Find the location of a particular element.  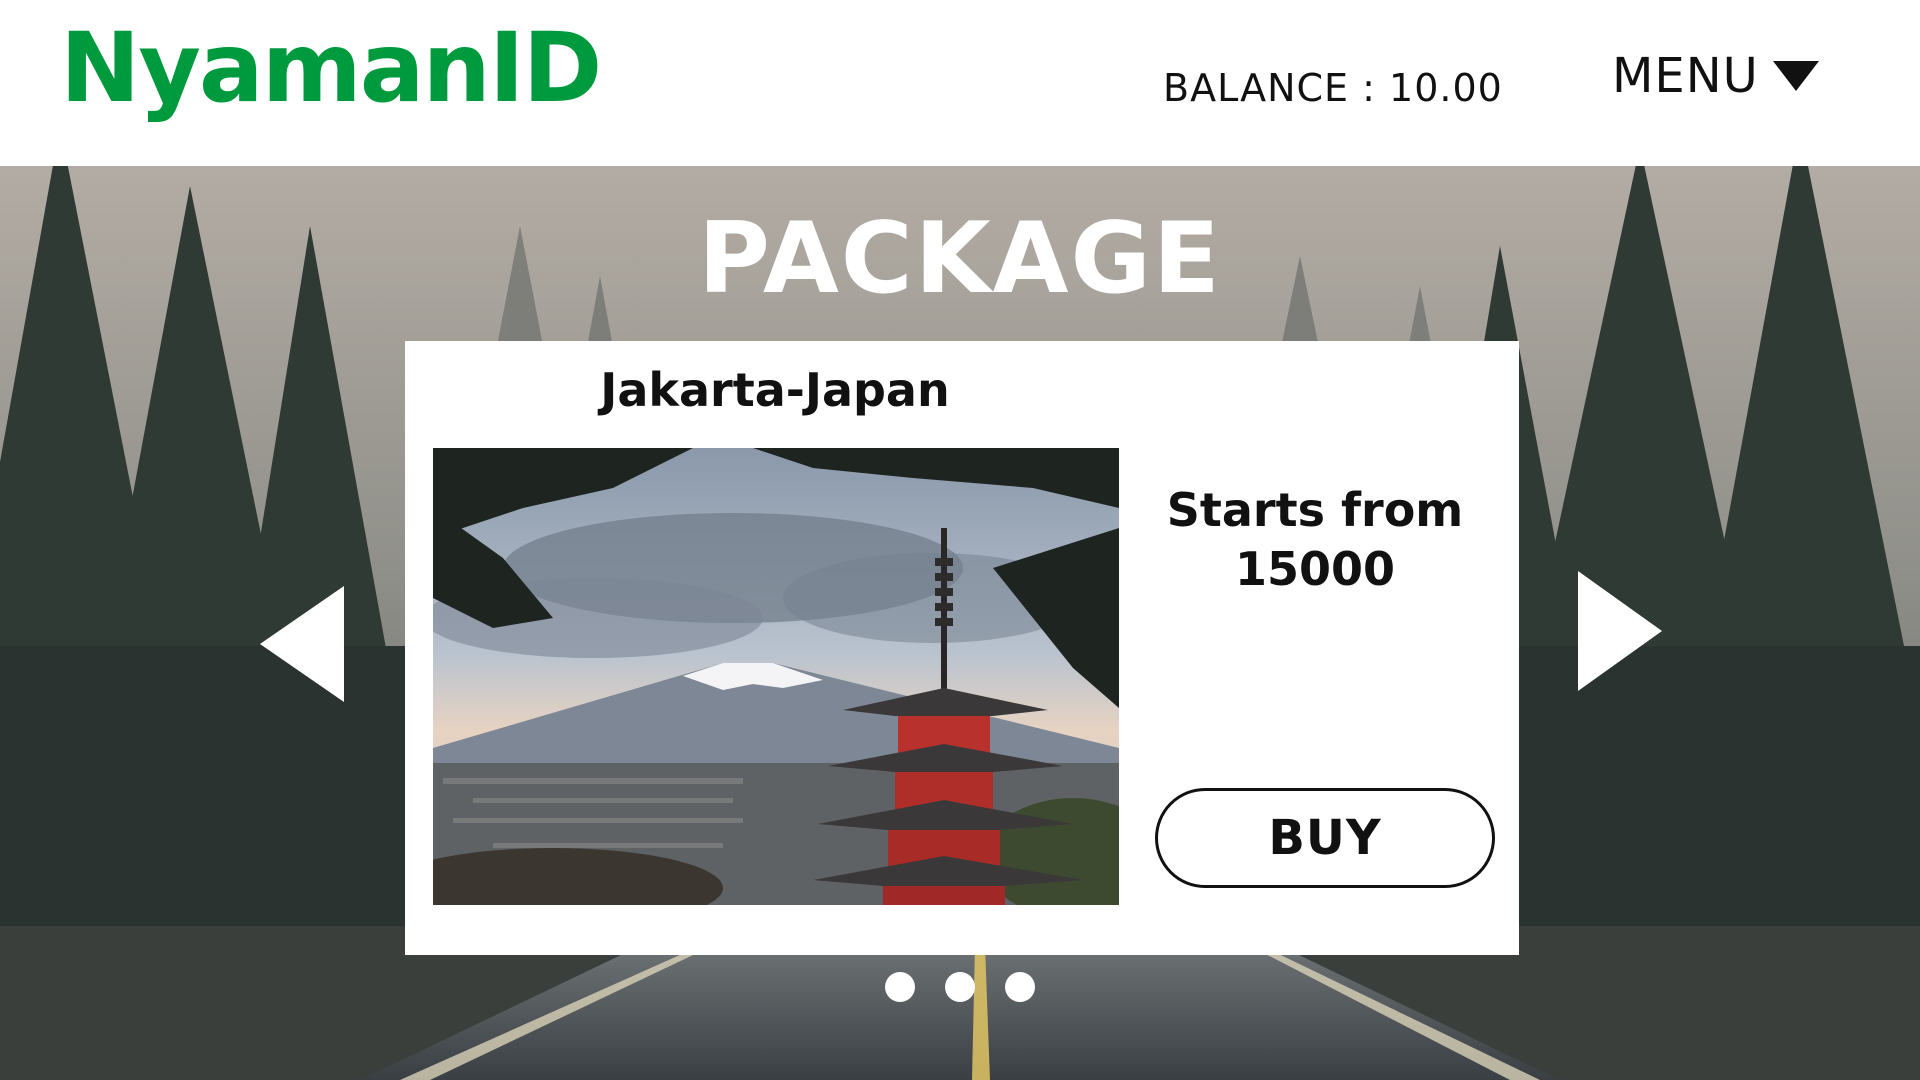

arrow-left-icon is located at coordinates (302, 644).